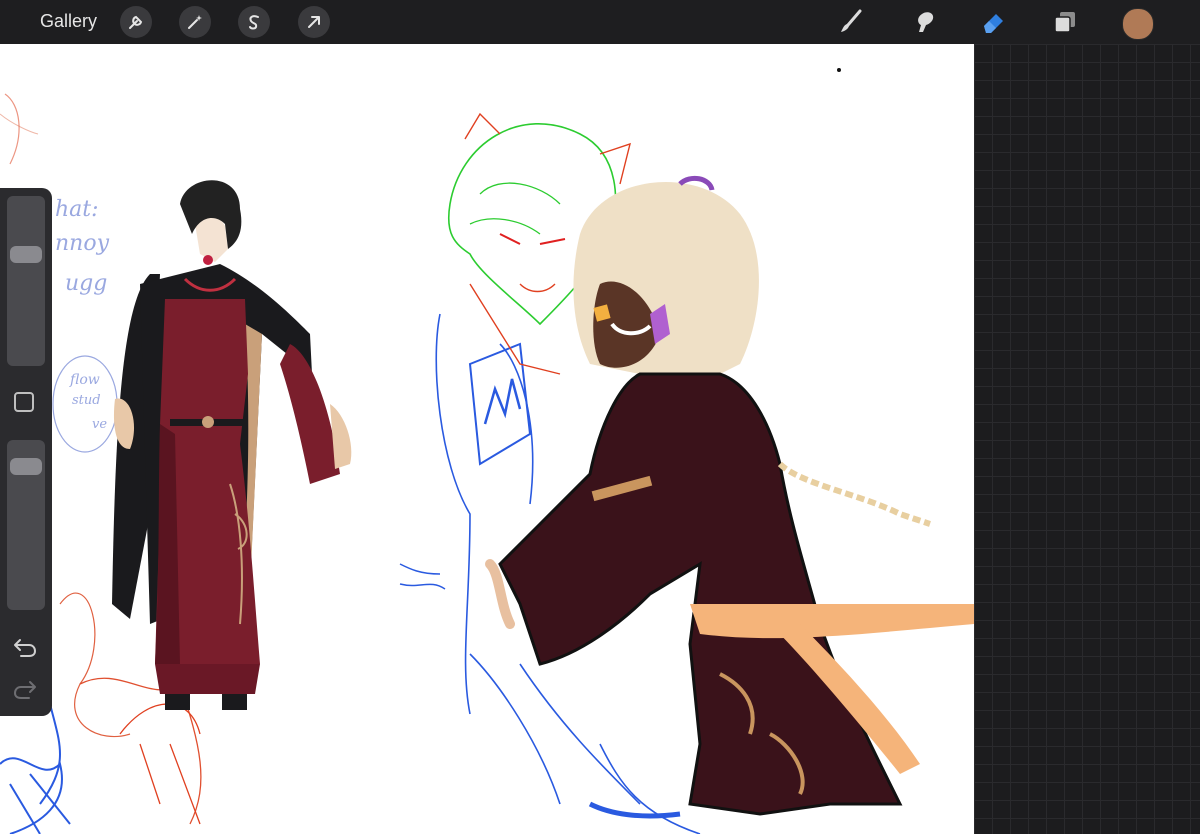 The height and width of the screenshot is (834, 1200). I want to click on note-line-2: nnoy, so click(82, 243).